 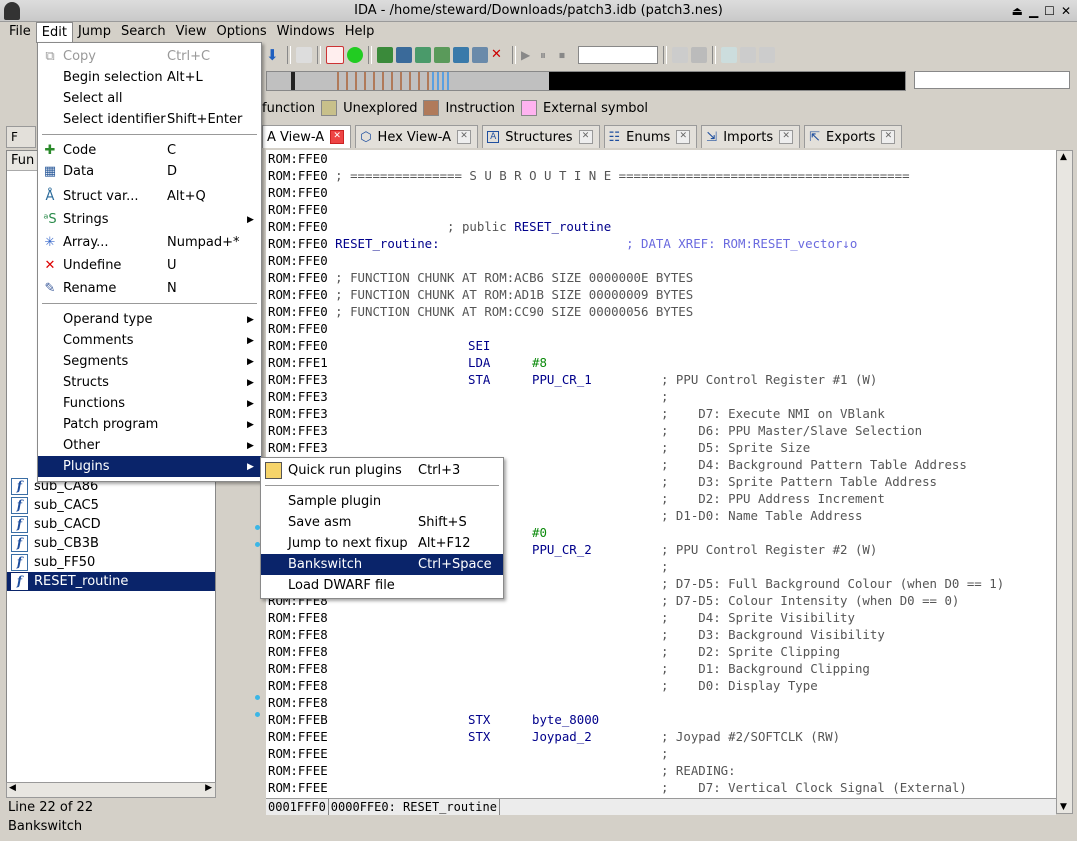 What do you see at coordinates (658, 685) in the screenshot?
I see `disasm-line: ROM:FFE8 ; D0: Display Type` at bounding box center [658, 685].